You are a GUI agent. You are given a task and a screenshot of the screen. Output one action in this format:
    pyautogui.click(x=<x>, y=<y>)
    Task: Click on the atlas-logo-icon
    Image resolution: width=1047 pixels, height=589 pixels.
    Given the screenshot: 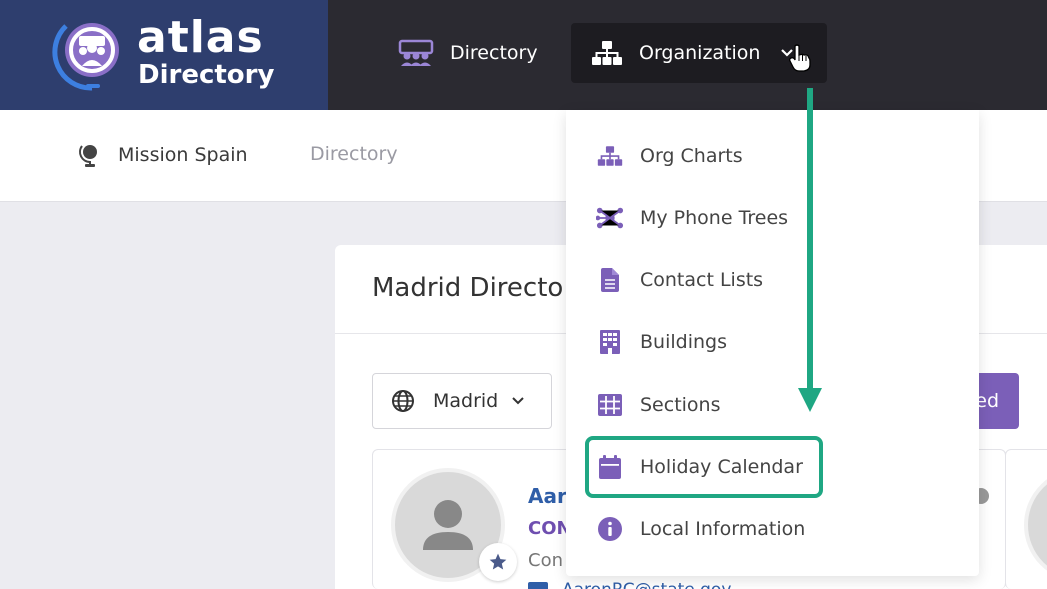 What is the action you would take?
    pyautogui.click(x=85, y=57)
    